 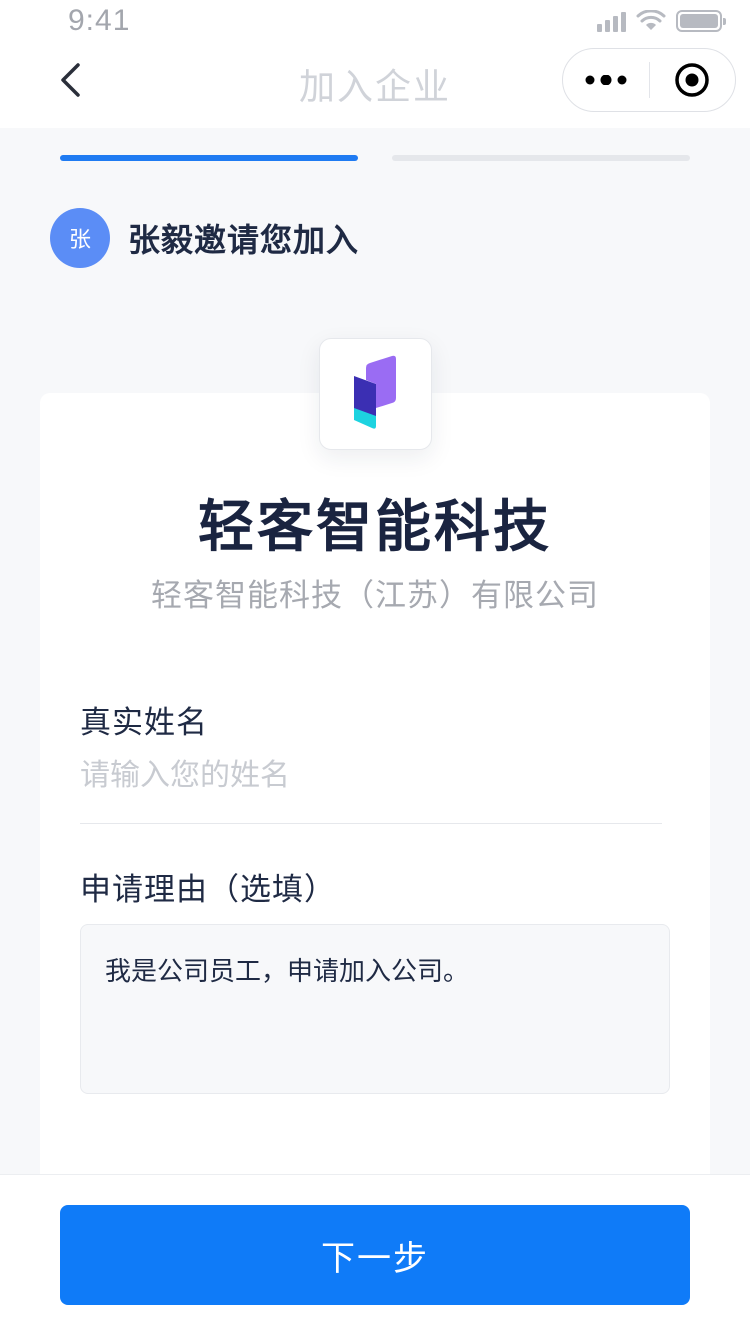 I want to click on signal-icon, so click(x=611, y=21).